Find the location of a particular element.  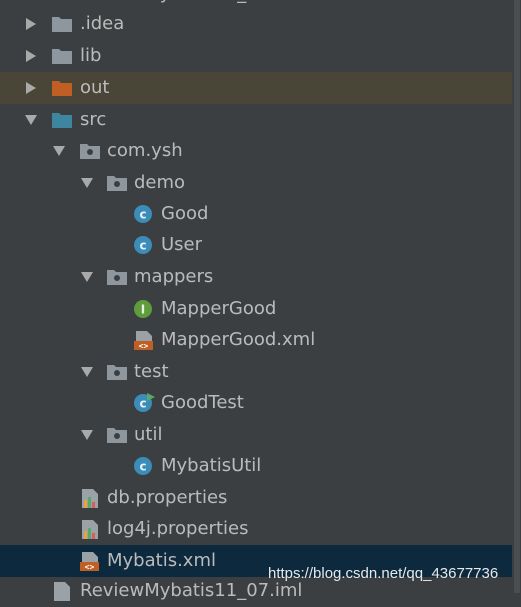

svg-text: I is located at coordinates (143, 310).